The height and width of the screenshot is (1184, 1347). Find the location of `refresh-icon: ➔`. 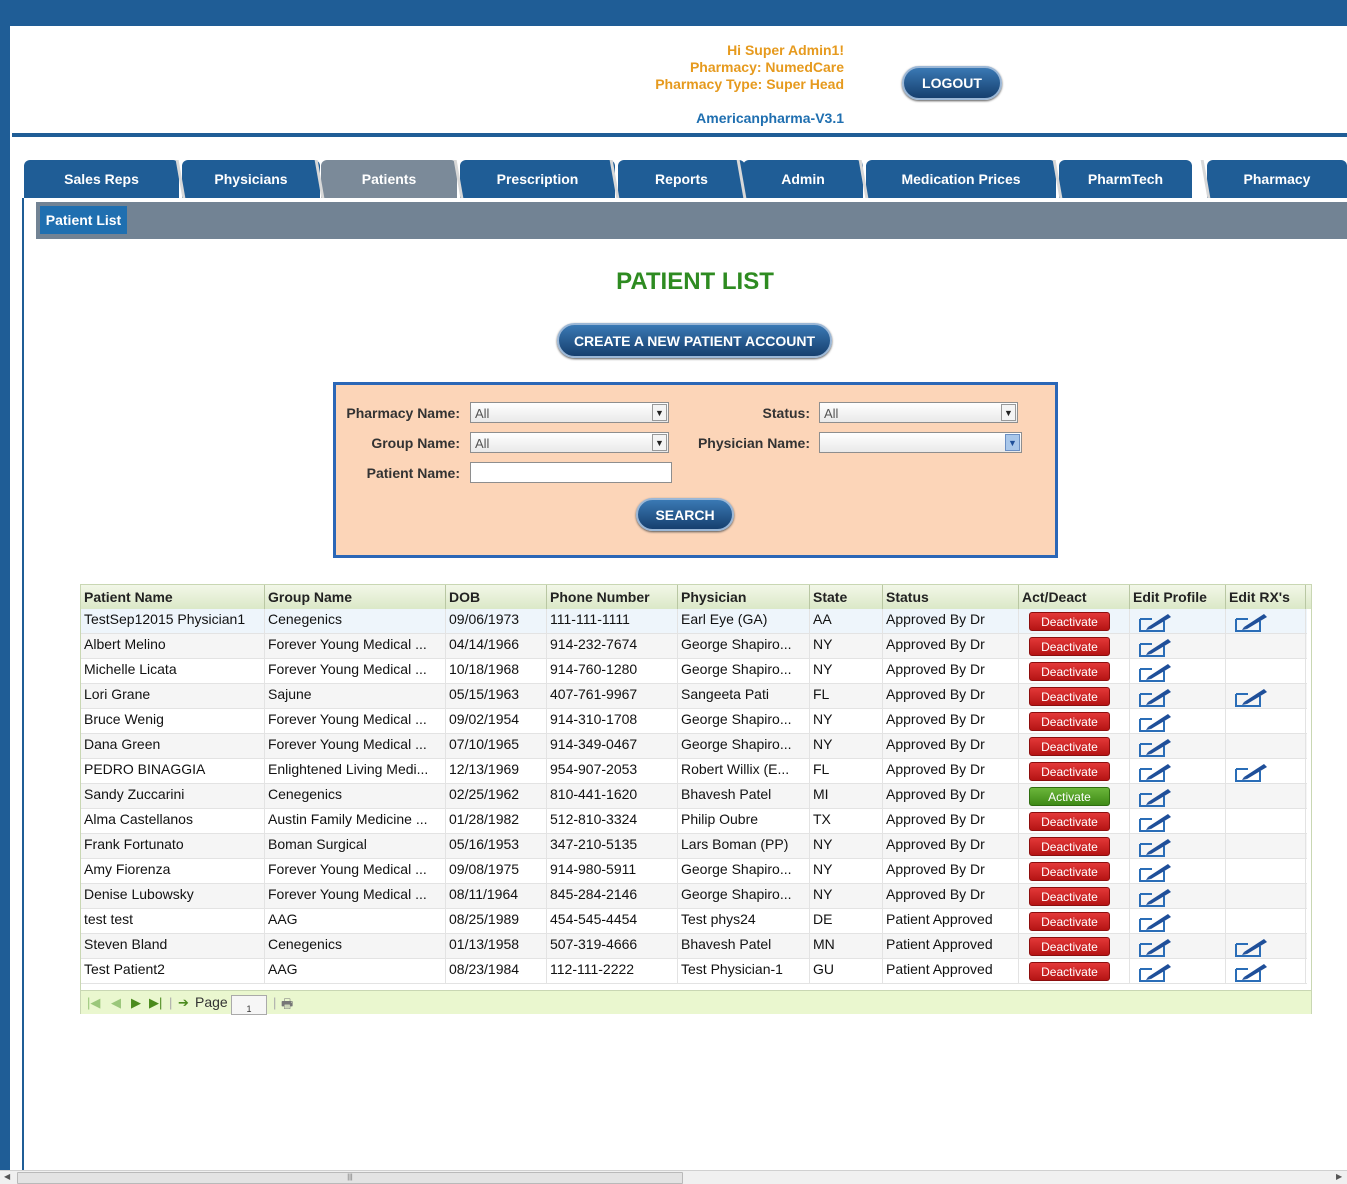

refresh-icon: ➔ is located at coordinates (183, 1003).